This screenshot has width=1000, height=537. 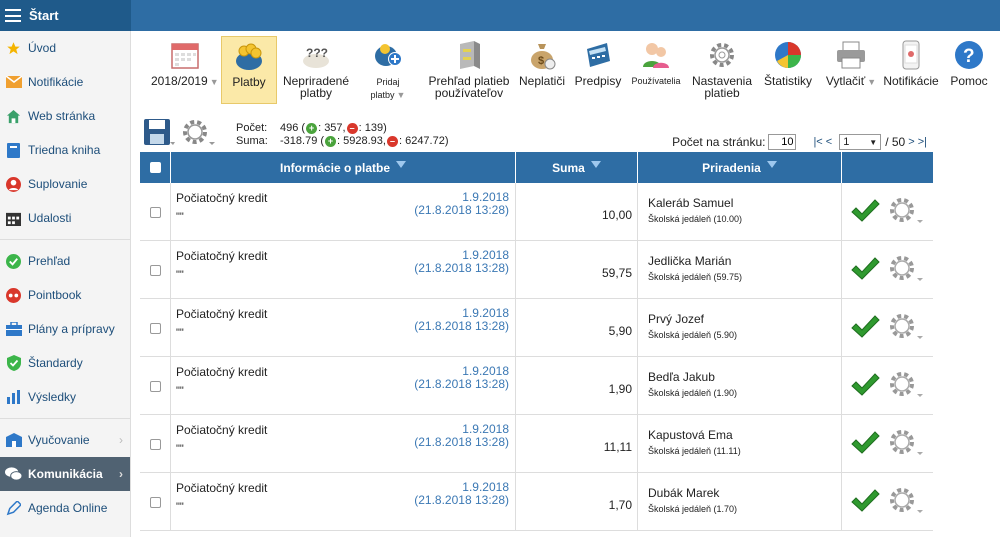 What do you see at coordinates (293, 128) in the screenshot?
I see `pocet-total: 496 (` at bounding box center [293, 128].